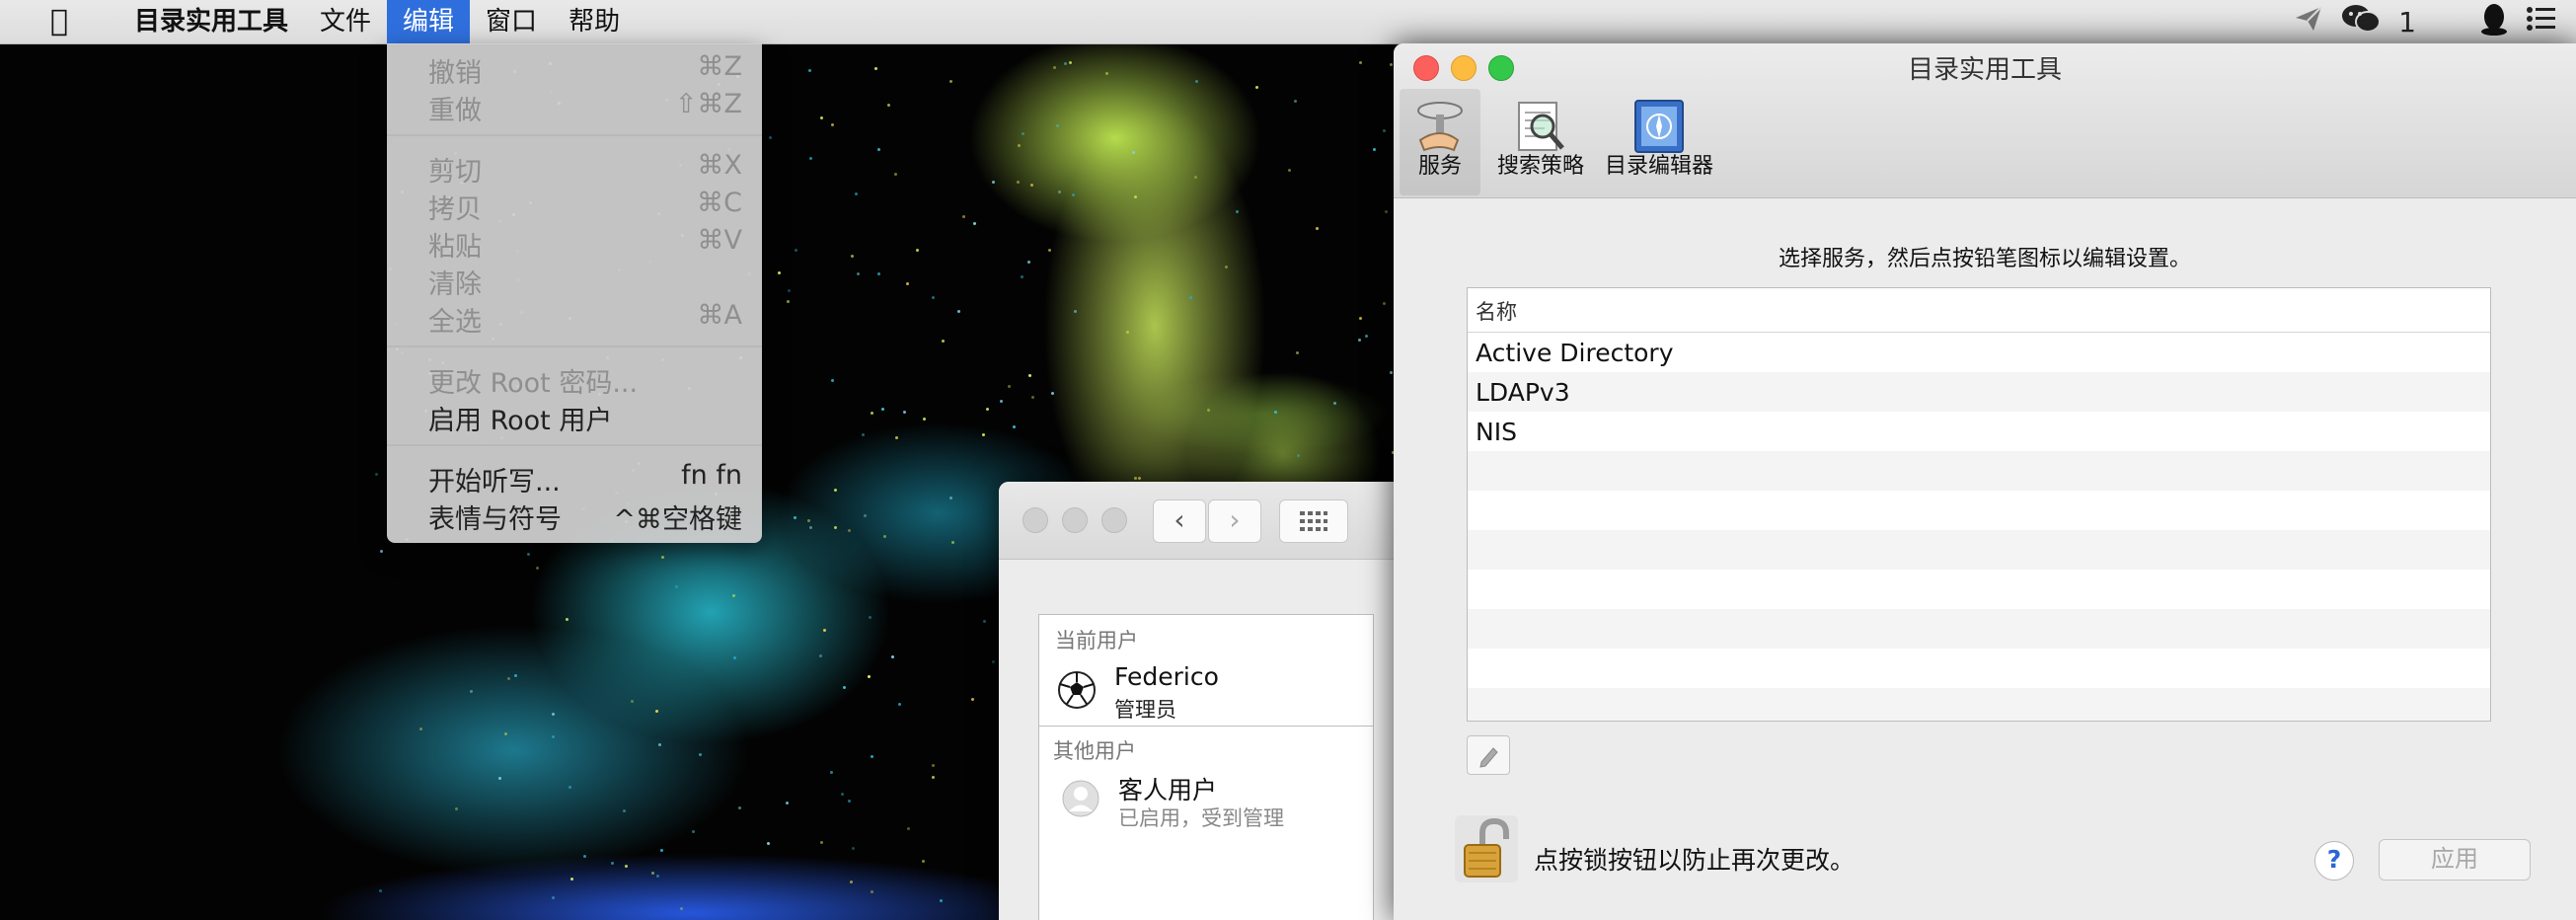  I want to click on menu-window: 窗口, so click(511, 21).